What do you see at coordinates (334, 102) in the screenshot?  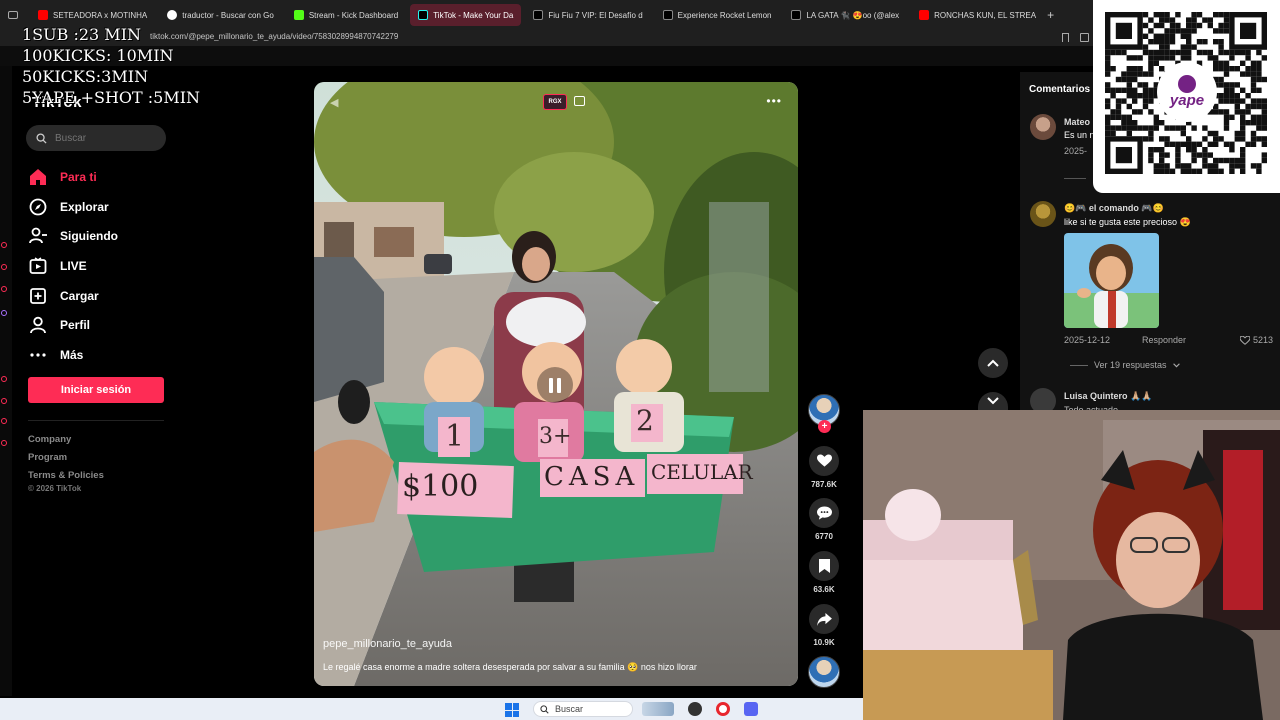 I see `volume-icon: ◀︎` at bounding box center [334, 102].